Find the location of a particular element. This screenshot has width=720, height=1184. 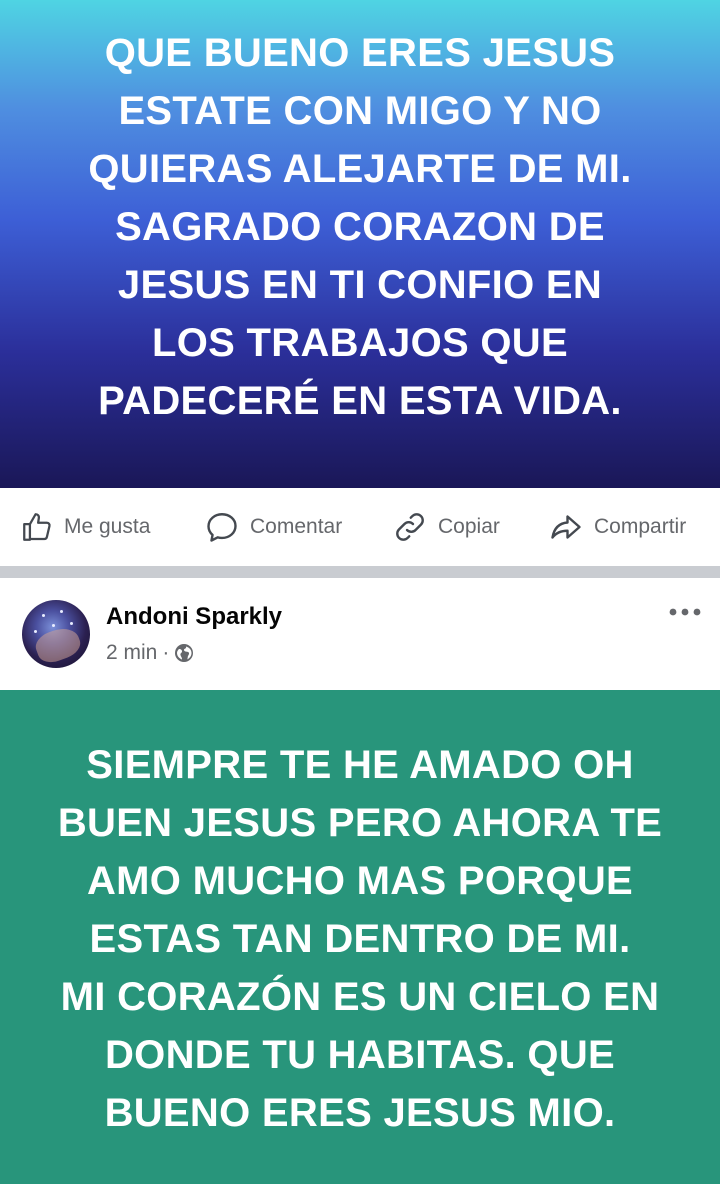

author-name: Andoni Sparkly is located at coordinates (194, 617).